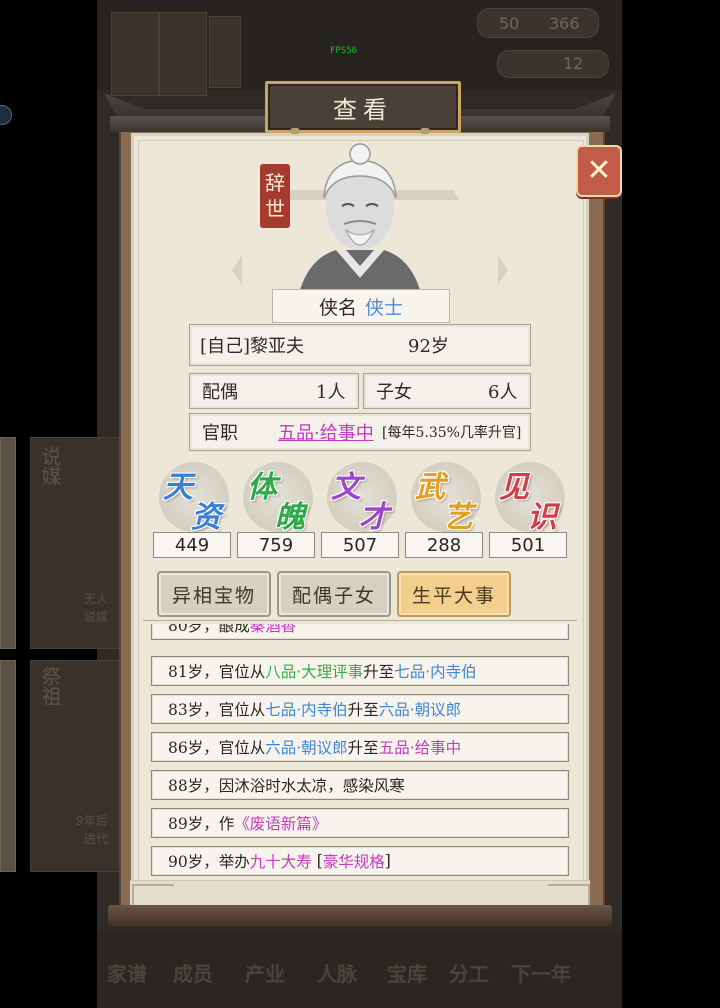 Image resolution: width=720 pixels, height=1008 pixels. I want to click on character-portrait, so click(360, 216).